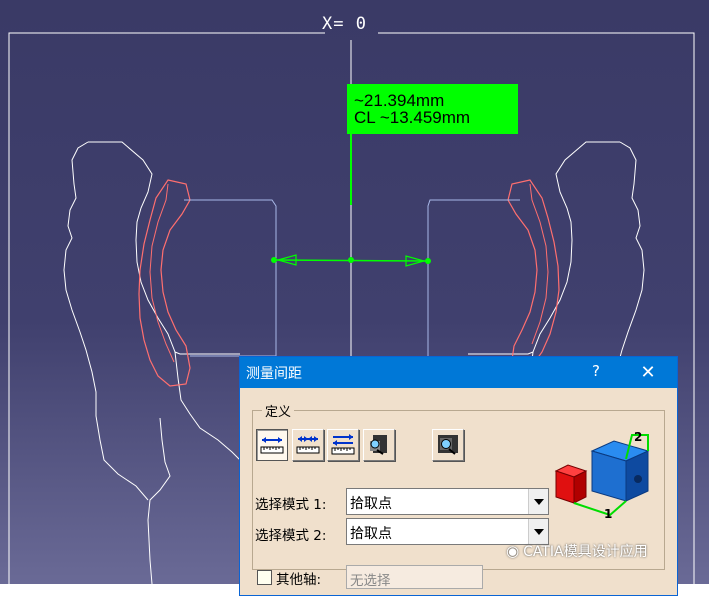 The height and width of the screenshot is (596, 709). What do you see at coordinates (447, 501) in the screenshot?
I see `mode1-select: 拾取点` at bounding box center [447, 501].